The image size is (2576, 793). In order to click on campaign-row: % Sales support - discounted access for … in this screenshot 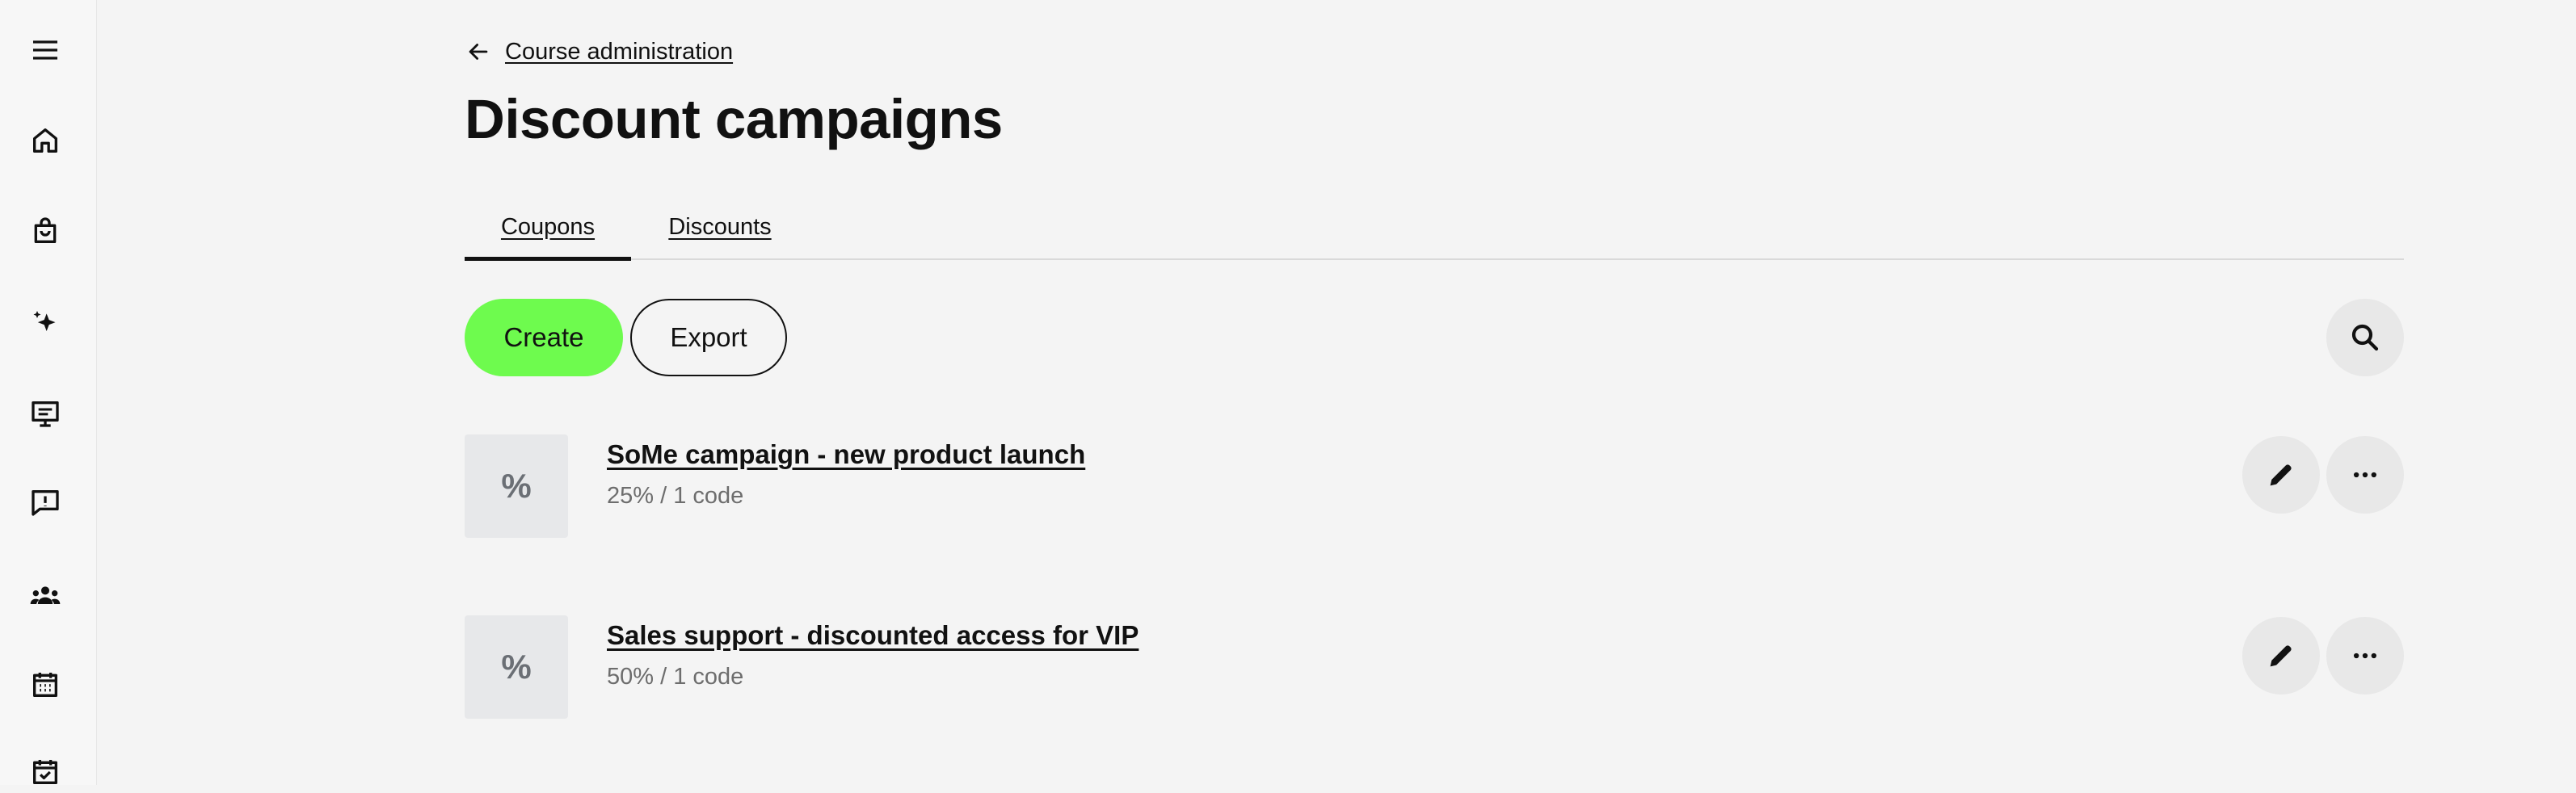, I will do `click(1434, 667)`.